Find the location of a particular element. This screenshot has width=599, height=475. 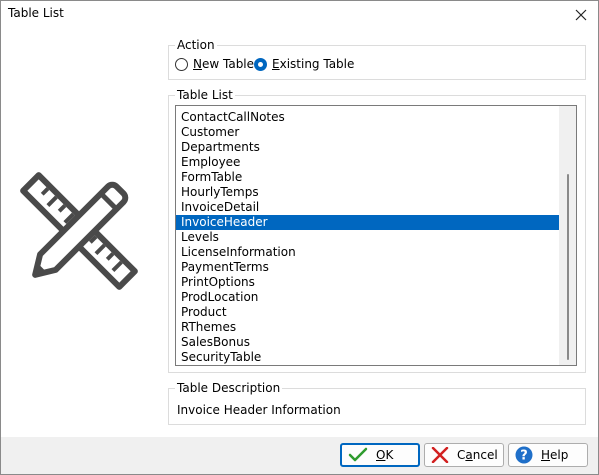

title-bar: Table List is located at coordinates (299, 15).